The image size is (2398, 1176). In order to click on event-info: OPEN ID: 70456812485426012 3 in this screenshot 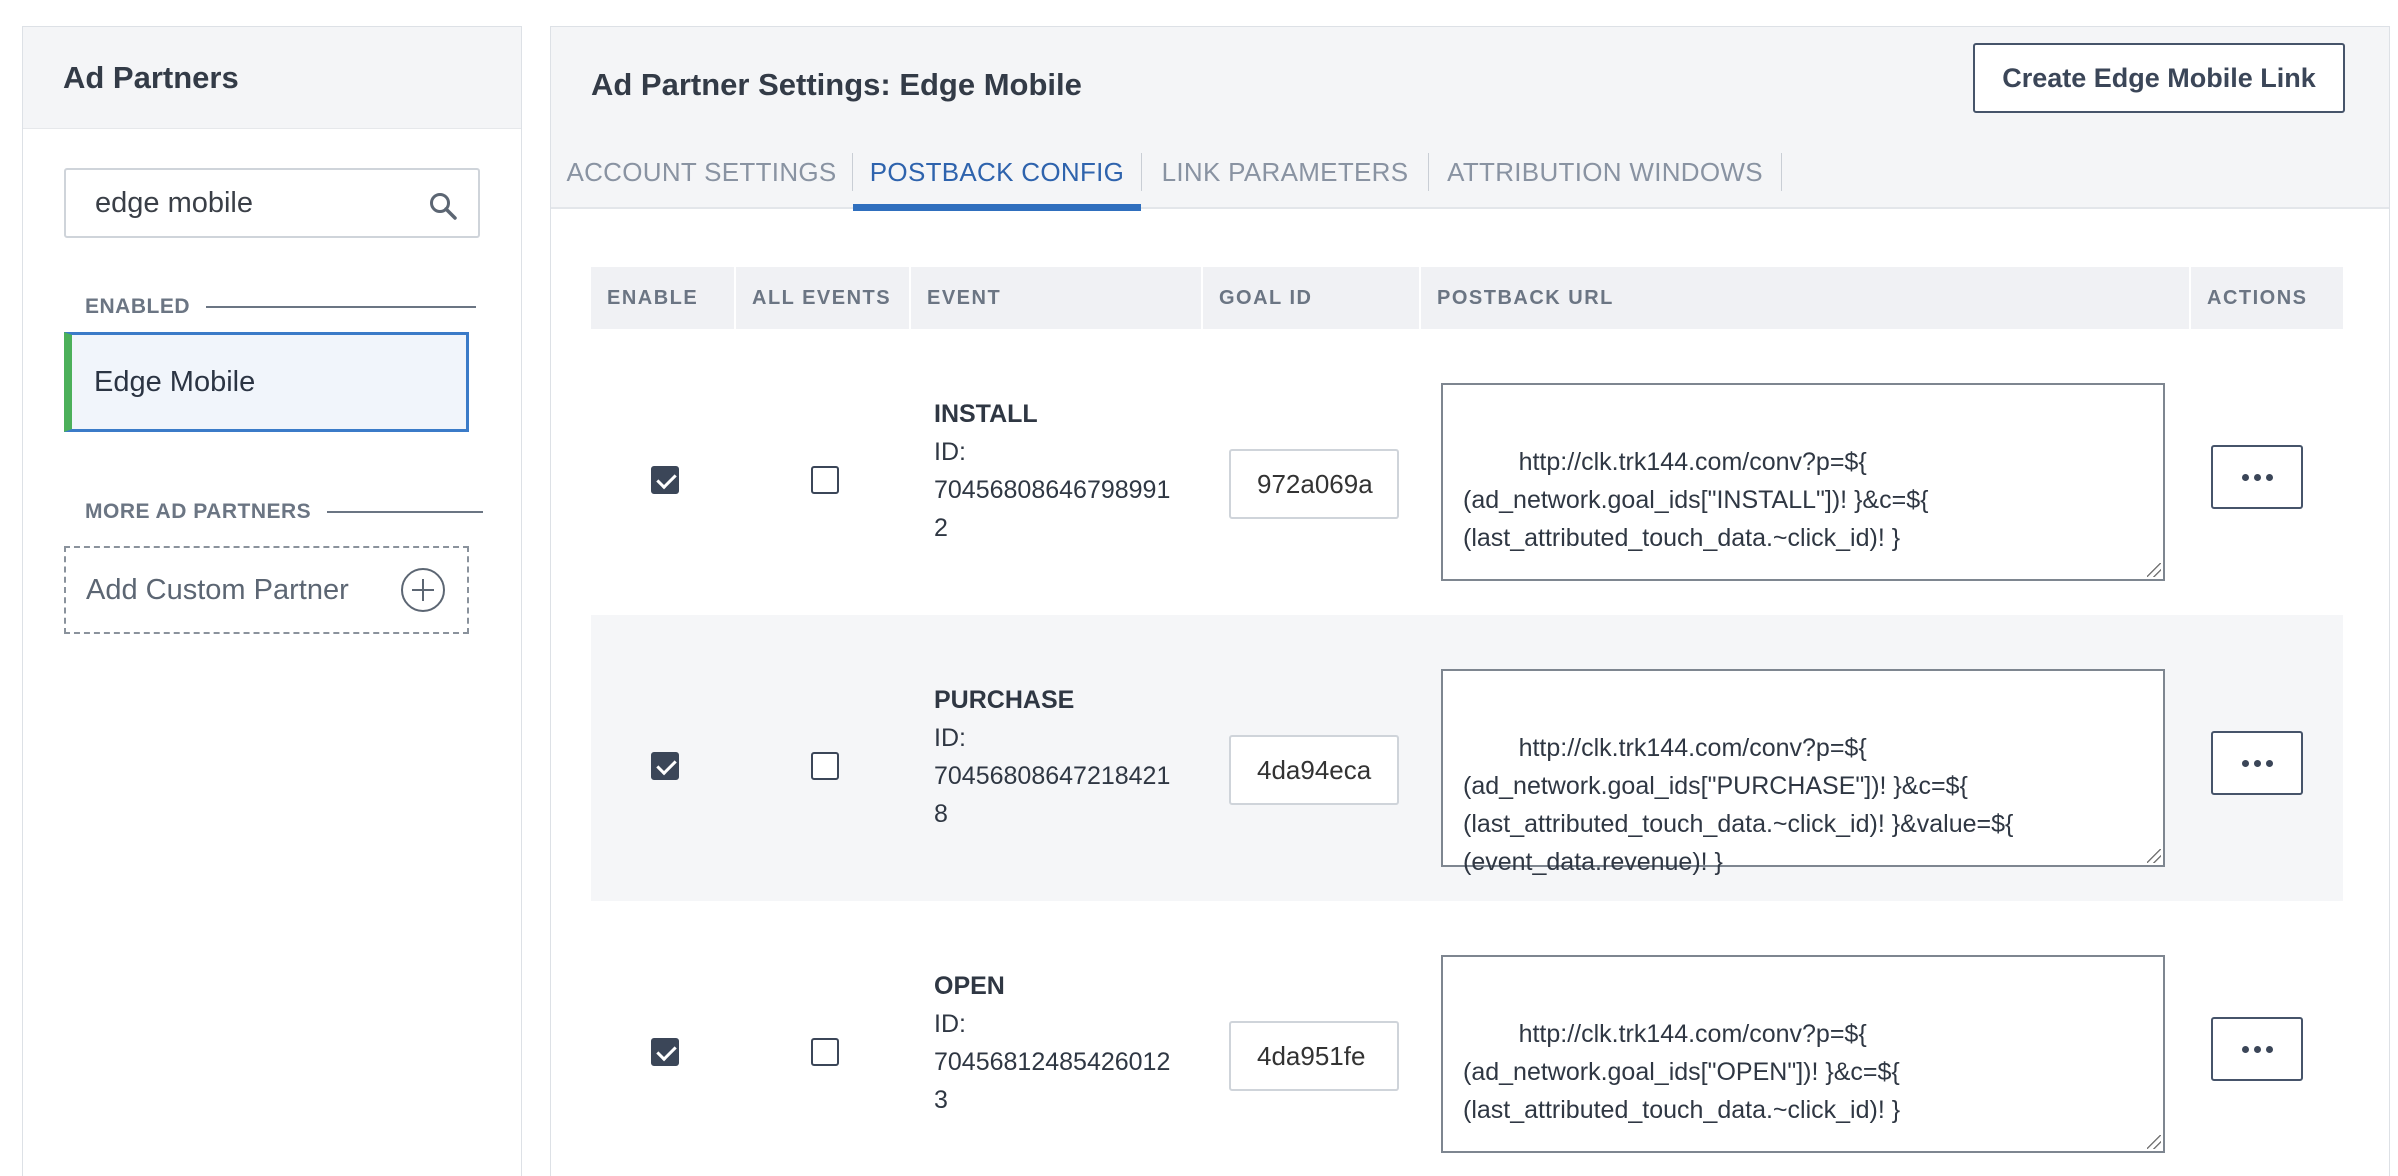, I will do `click(1052, 1043)`.